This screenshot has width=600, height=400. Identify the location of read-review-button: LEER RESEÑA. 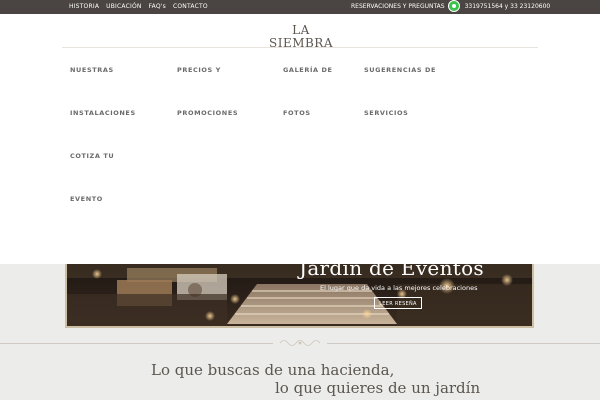
(398, 303).